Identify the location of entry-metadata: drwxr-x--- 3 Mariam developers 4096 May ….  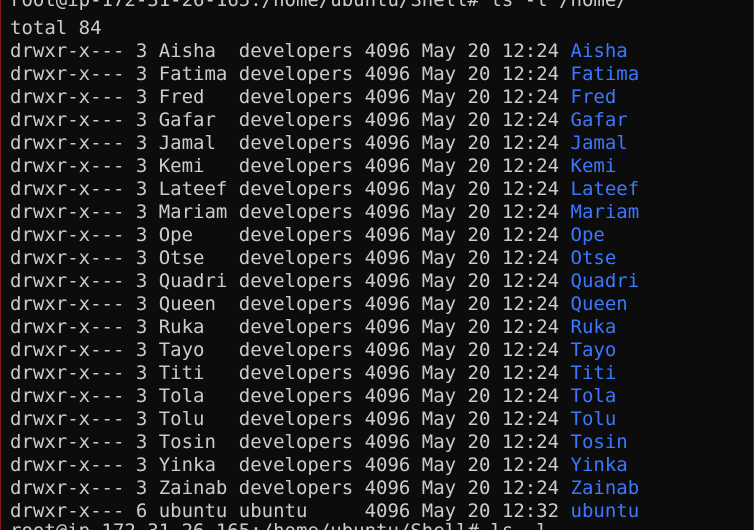
(290, 212).